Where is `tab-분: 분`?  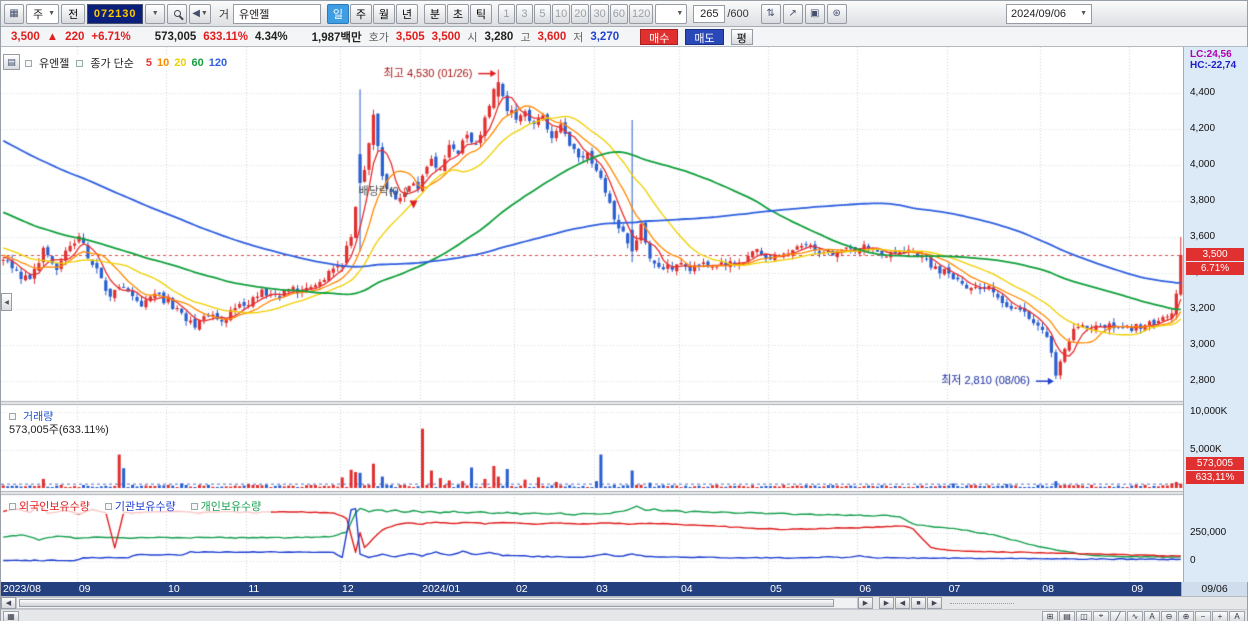 tab-분: 분 is located at coordinates (434, 13).